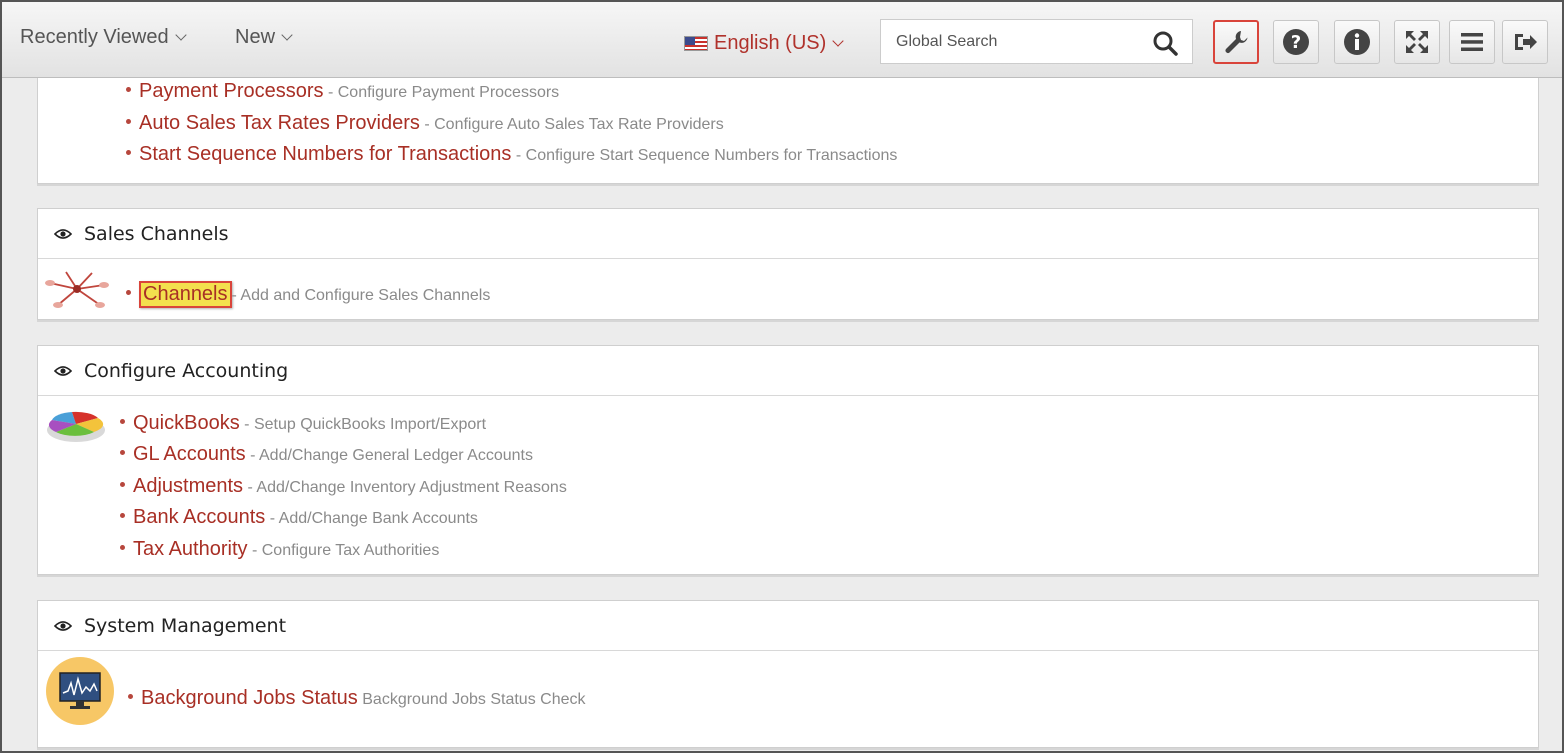 Image resolution: width=1564 pixels, height=753 pixels. What do you see at coordinates (345, 550) in the screenshot?
I see `item-description: - Configure Tax Authorities` at bounding box center [345, 550].